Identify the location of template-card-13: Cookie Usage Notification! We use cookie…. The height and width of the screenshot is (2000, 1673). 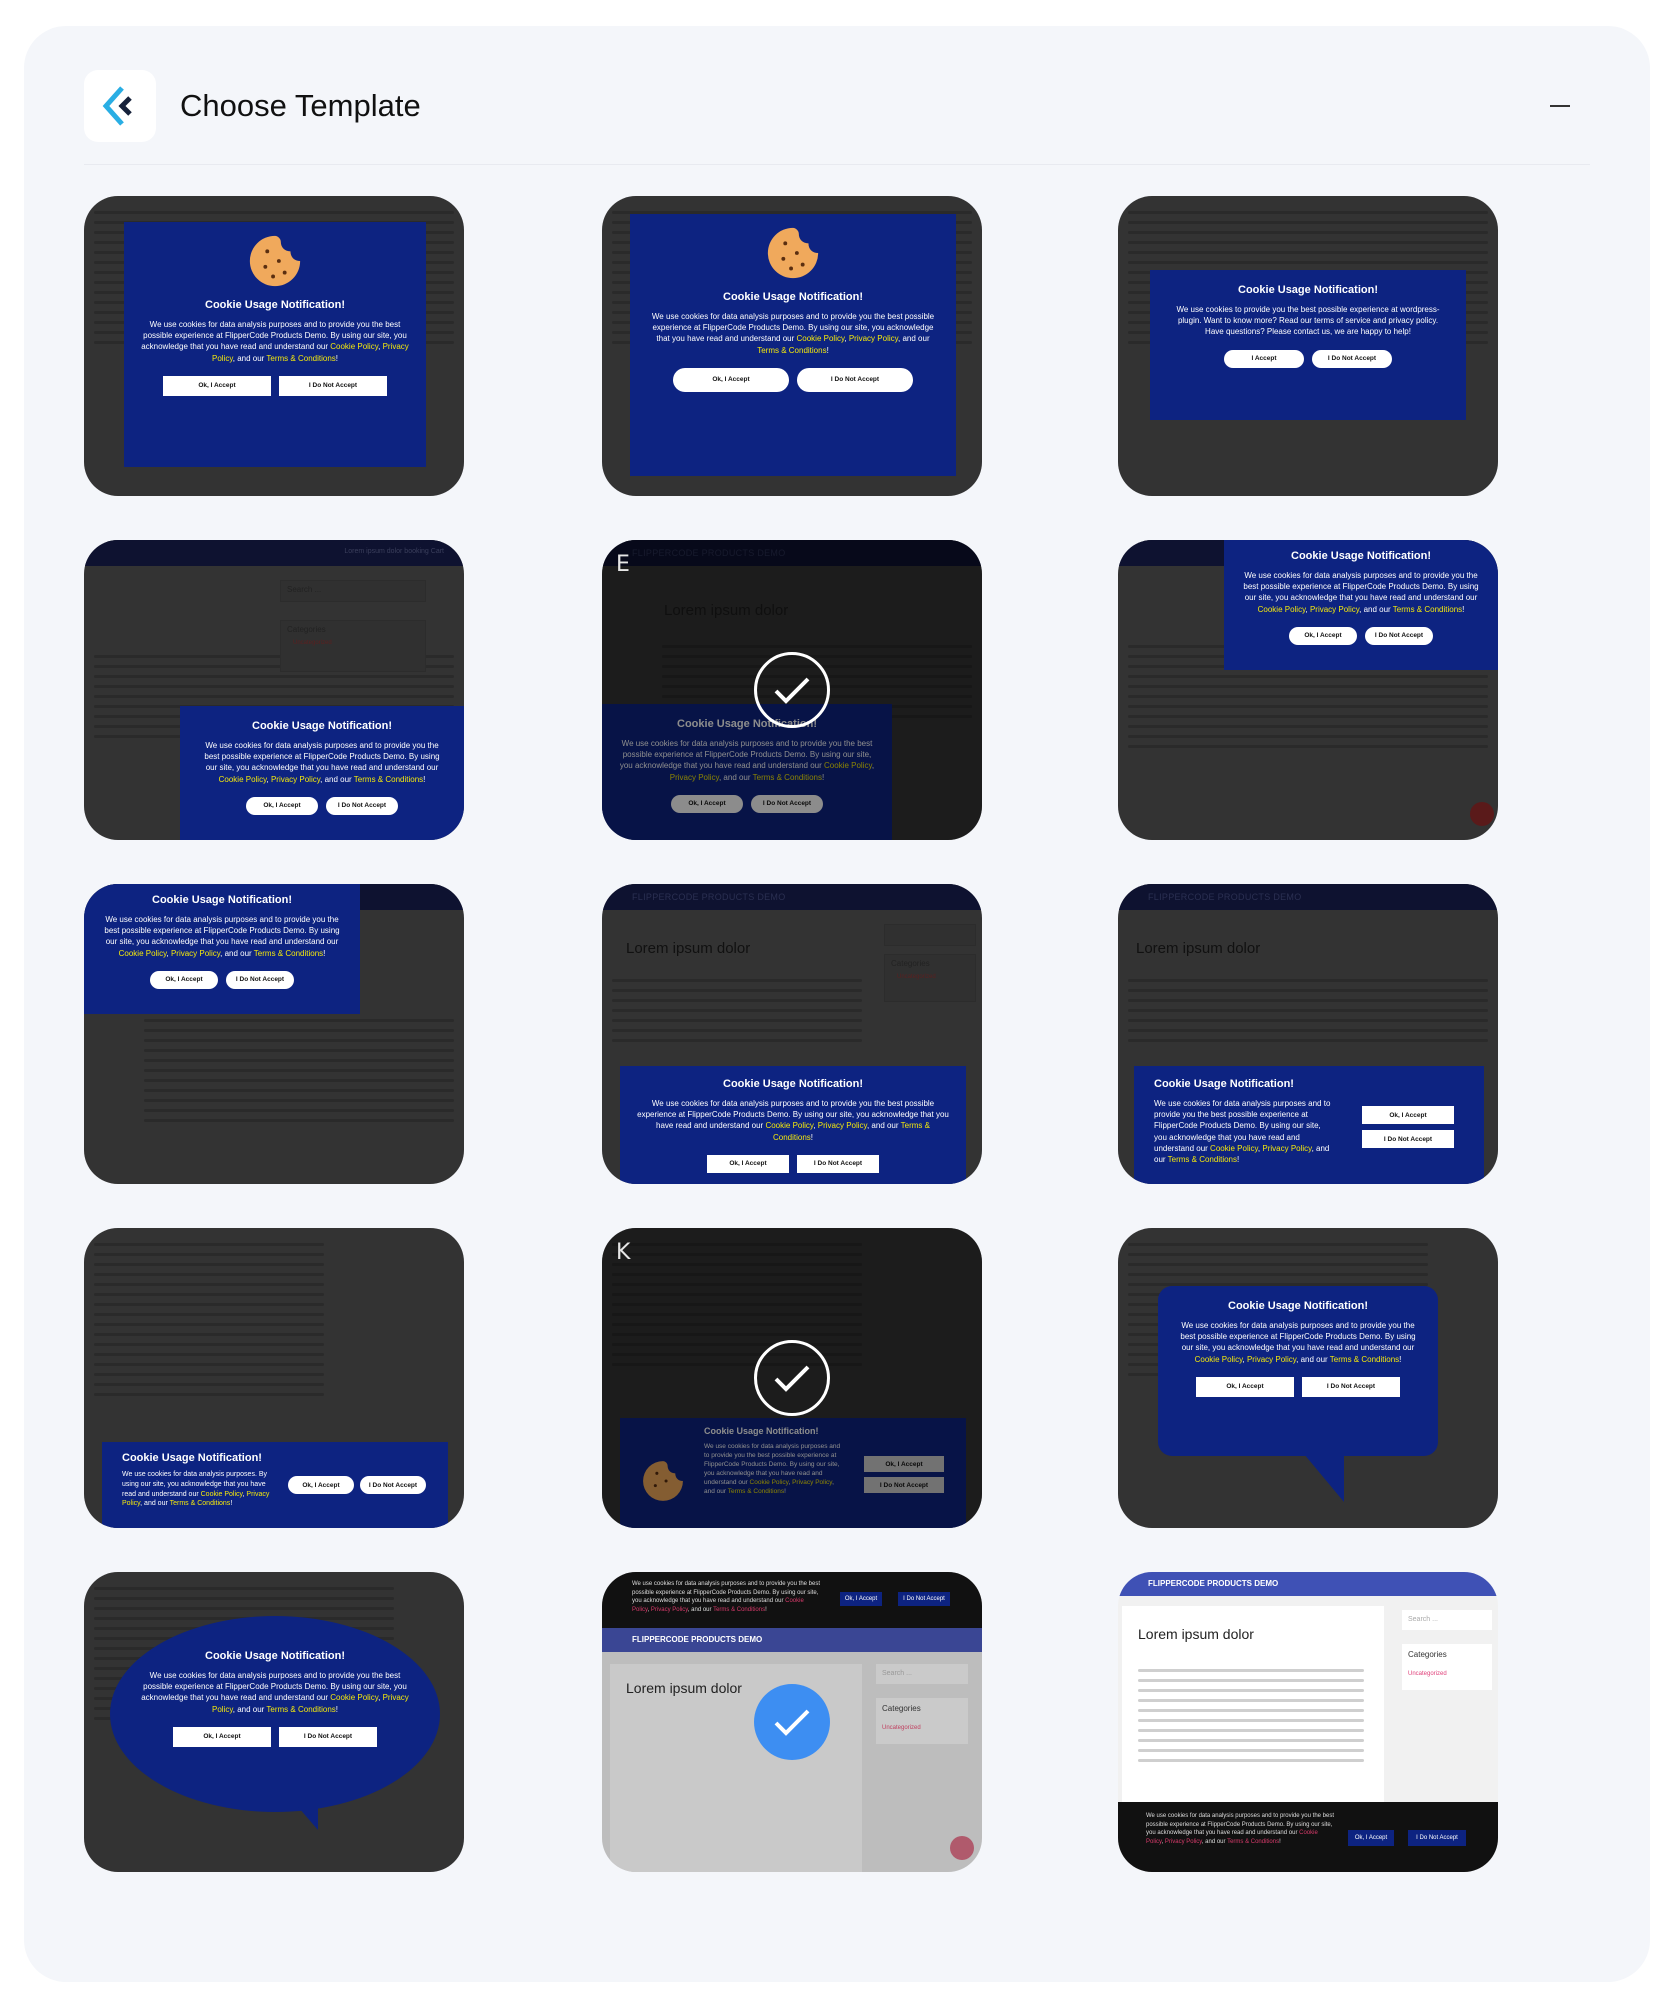
(274, 1722).